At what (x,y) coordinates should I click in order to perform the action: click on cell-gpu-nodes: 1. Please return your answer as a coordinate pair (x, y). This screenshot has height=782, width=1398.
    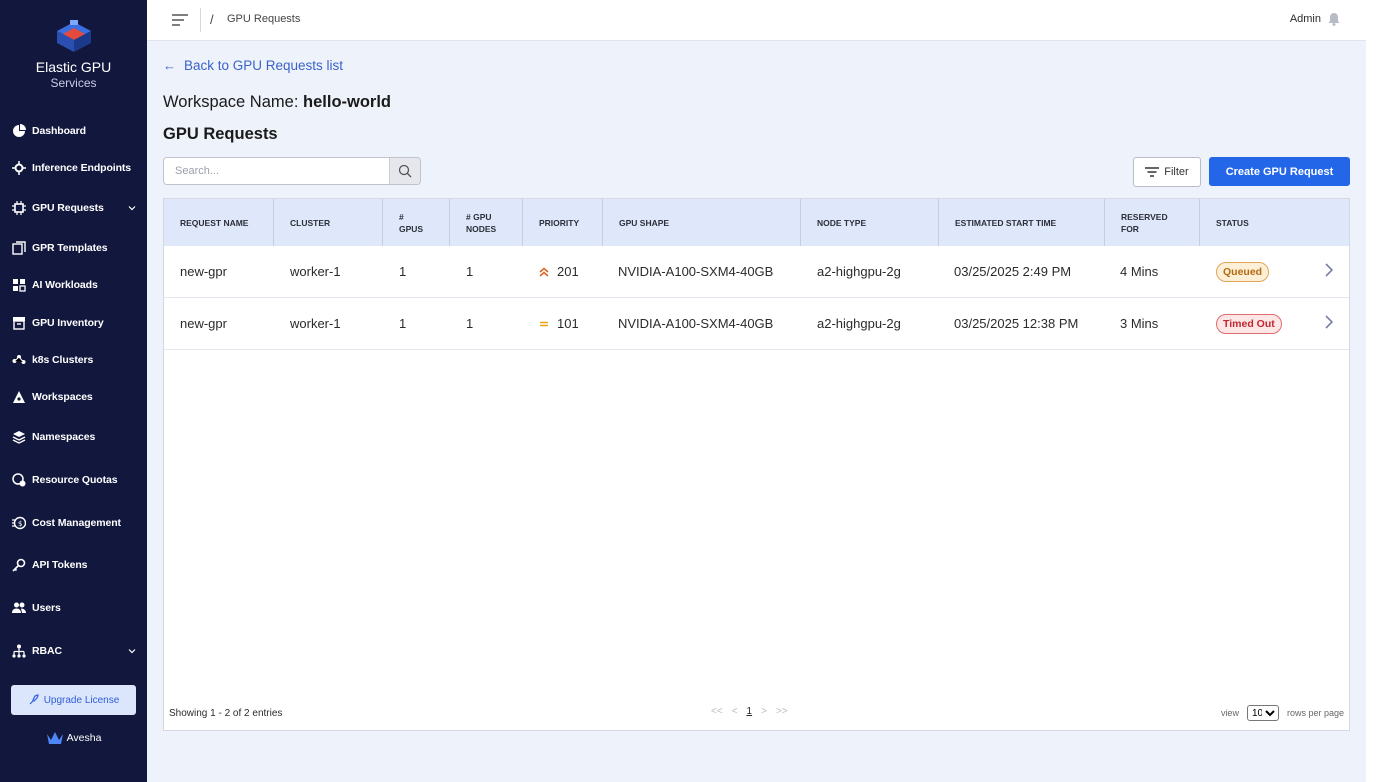
    Looking at the image, I should click on (470, 271).